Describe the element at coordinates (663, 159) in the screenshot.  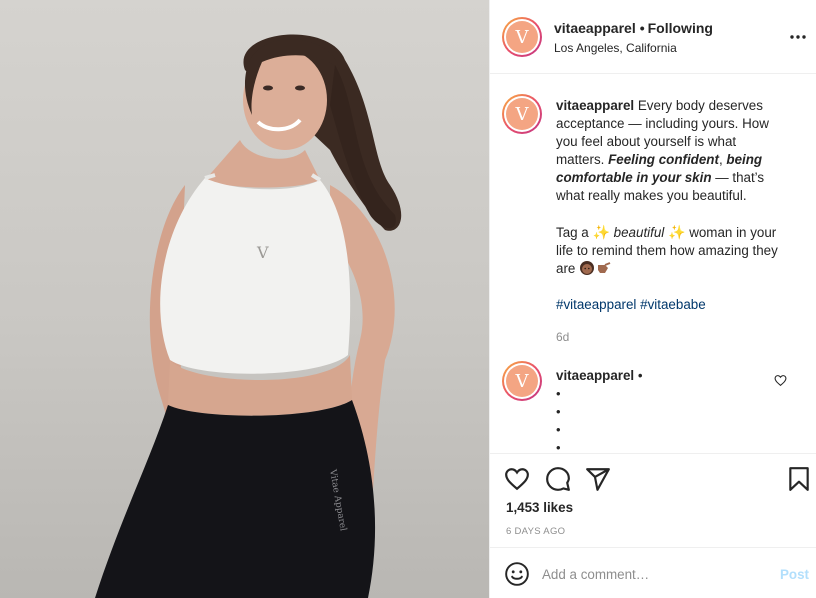
I see `caption-bold-text: Feeling confident` at that location.